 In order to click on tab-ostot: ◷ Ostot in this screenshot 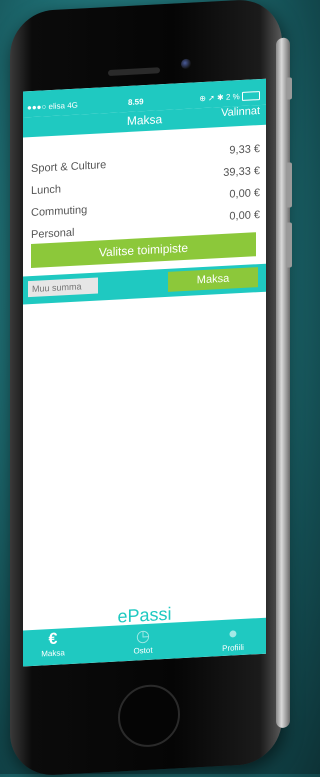, I will do `click(143, 642)`.